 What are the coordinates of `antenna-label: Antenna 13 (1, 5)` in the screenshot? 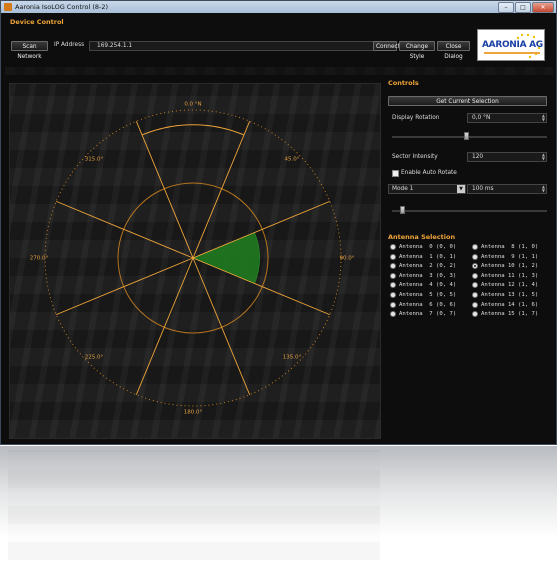 It's located at (510, 295).